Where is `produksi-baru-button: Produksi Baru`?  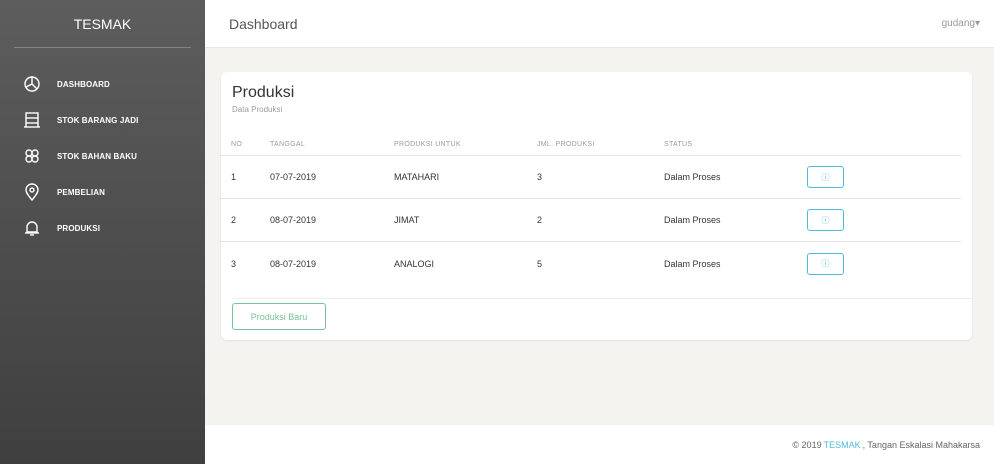
produksi-baru-button: Produksi Baru is located at coordinates (279, 316).